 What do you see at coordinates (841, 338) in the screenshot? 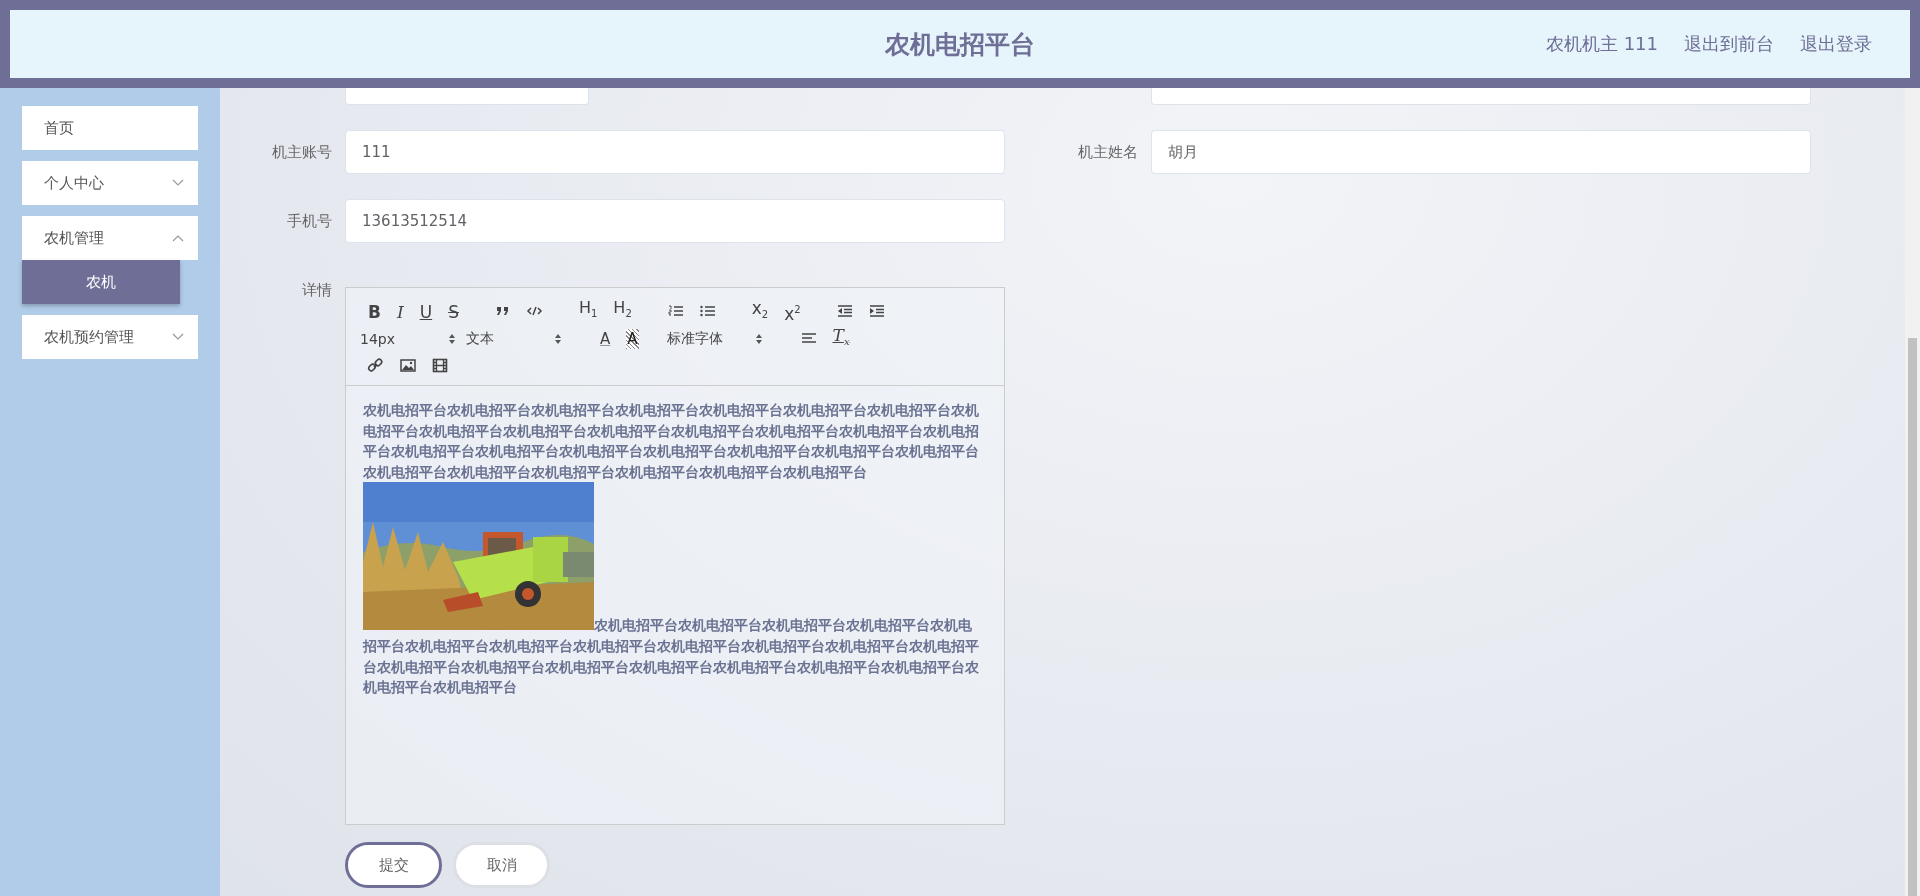
I see `clear-format-button: T$_{x}$` at bounding box center [841, 338].